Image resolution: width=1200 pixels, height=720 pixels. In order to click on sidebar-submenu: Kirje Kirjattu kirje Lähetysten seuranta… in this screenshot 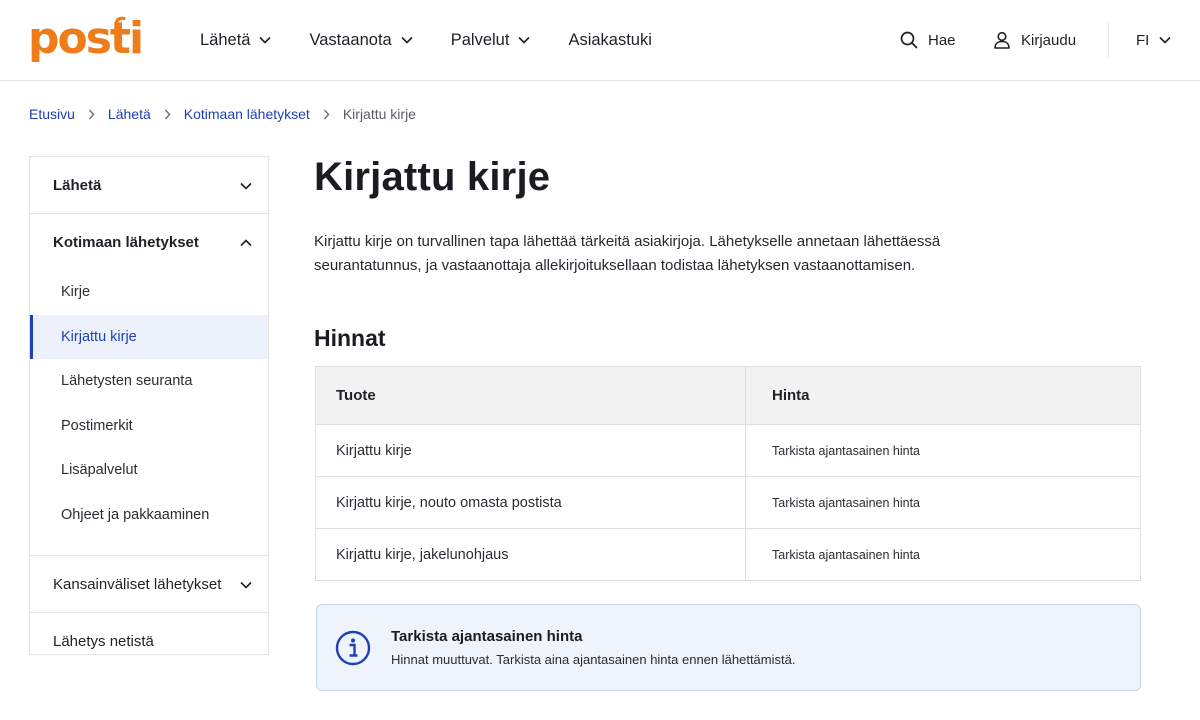, I will do `click(149, 412)`.